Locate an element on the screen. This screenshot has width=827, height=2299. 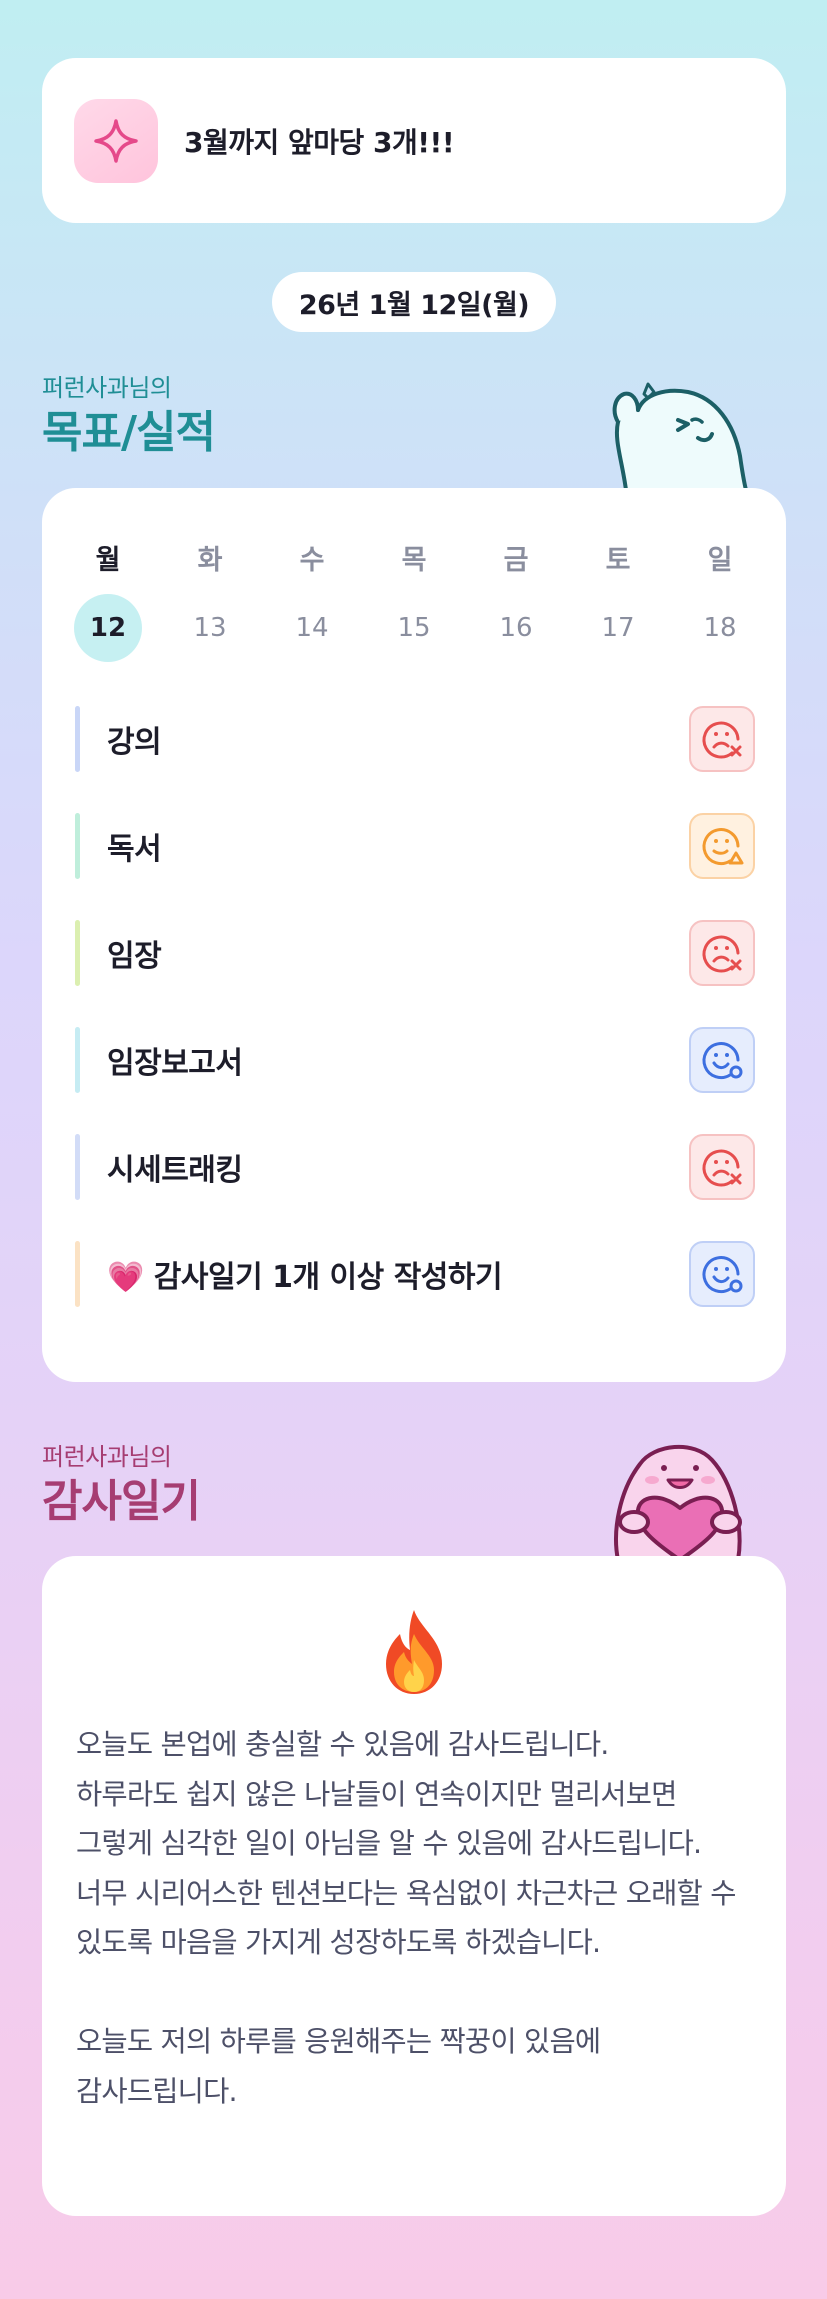
task-item: 독서 is located at coordinates (415, 846).